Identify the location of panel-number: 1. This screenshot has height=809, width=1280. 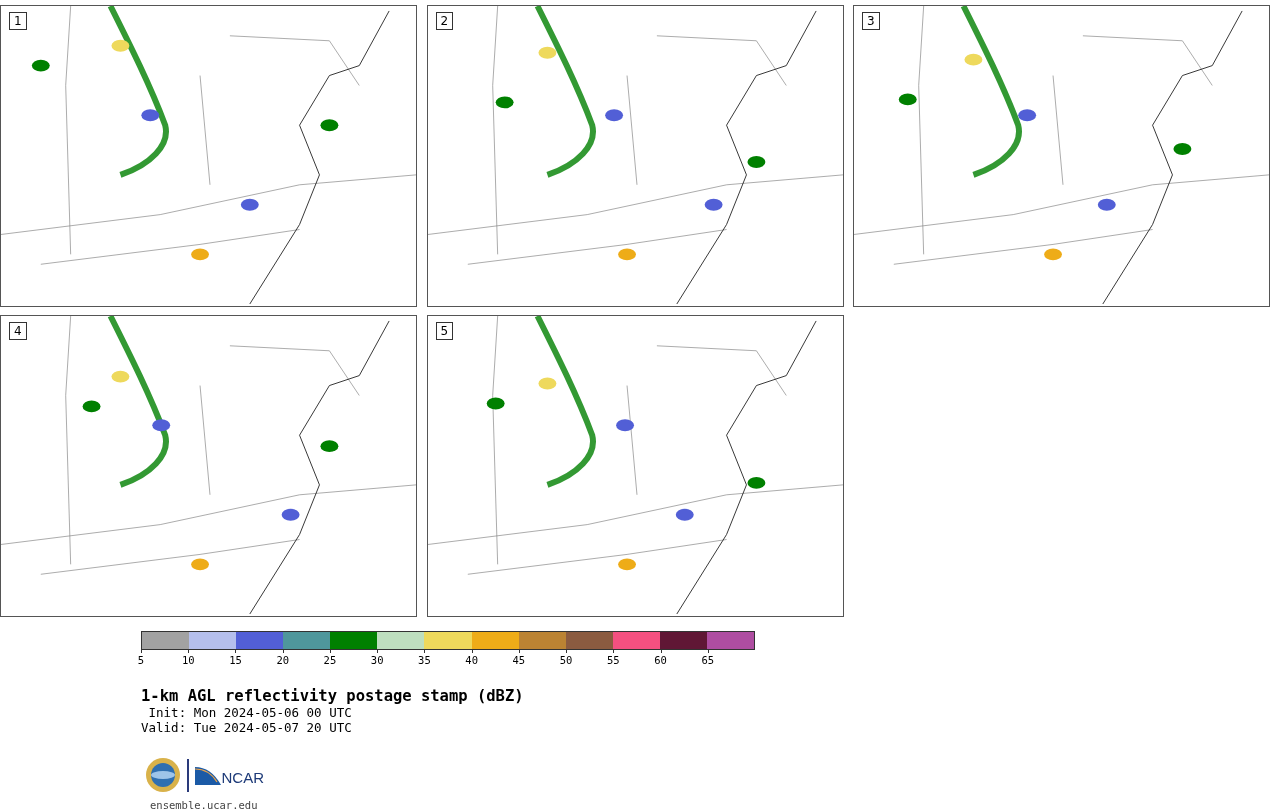
(18, 21).